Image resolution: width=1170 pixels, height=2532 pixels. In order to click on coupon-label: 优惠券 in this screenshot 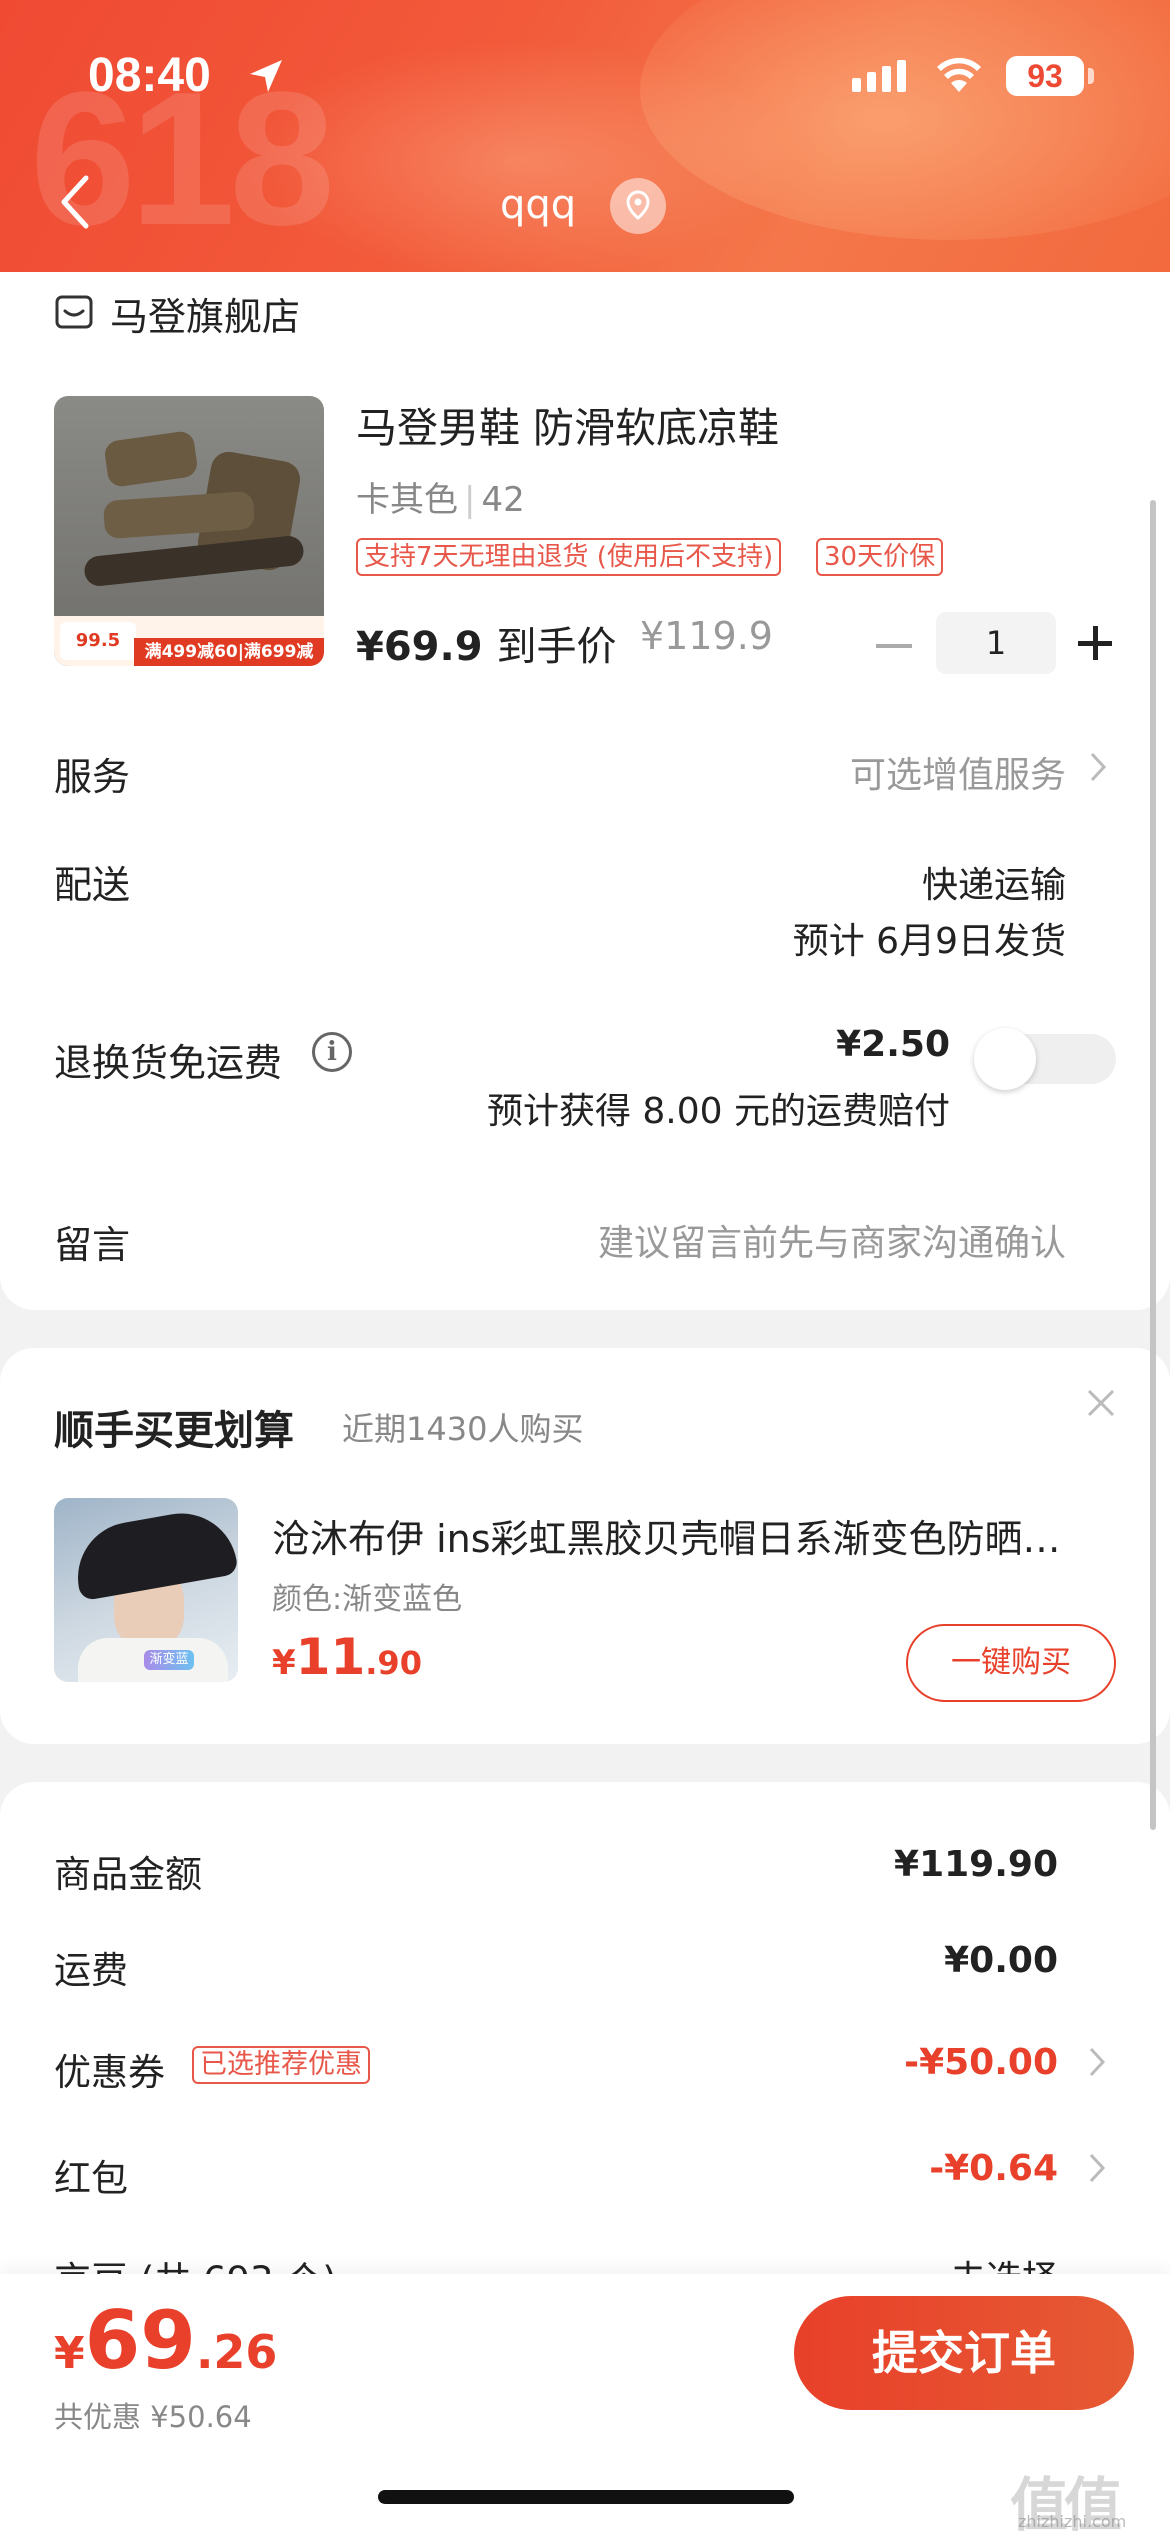, I will do `click(109, 2072)`.